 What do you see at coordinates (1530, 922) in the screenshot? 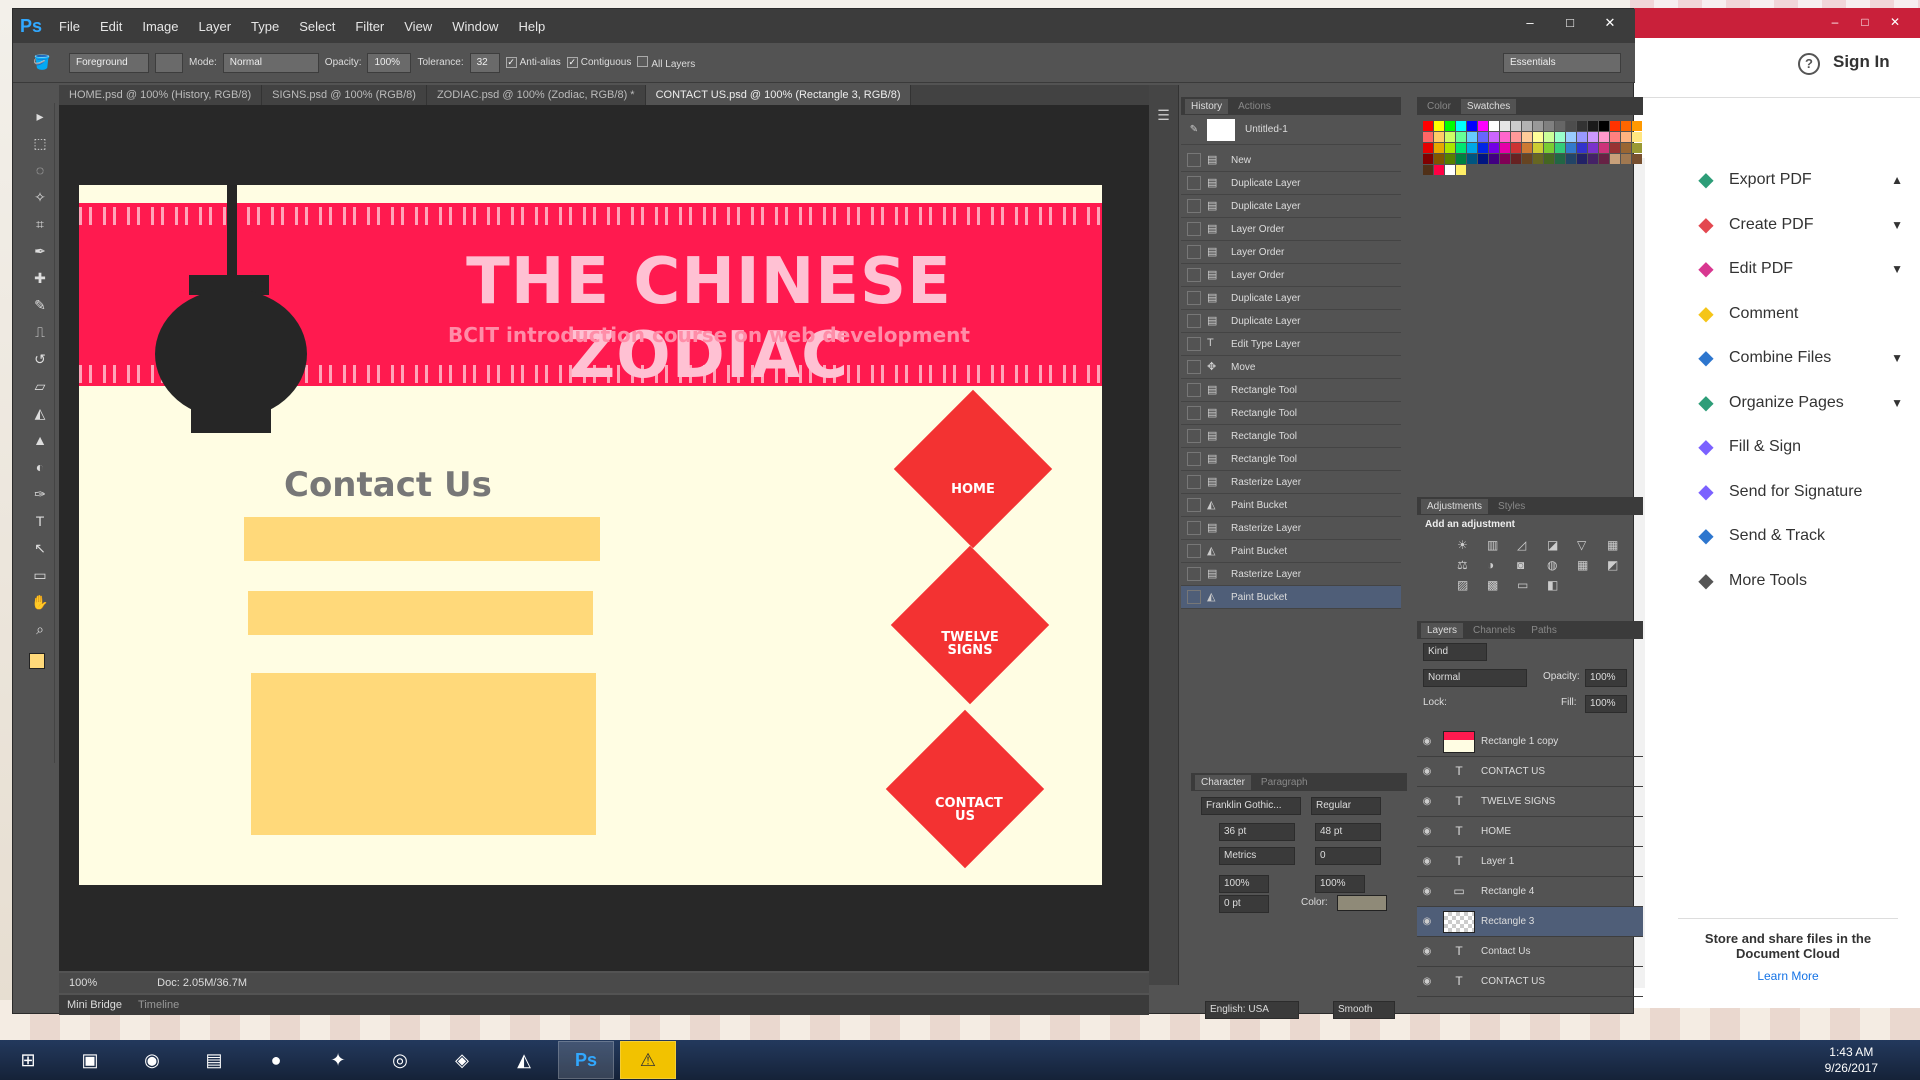
I see `layer-row: ◉ Rectangle 3` at bounding box center [1530, 922].